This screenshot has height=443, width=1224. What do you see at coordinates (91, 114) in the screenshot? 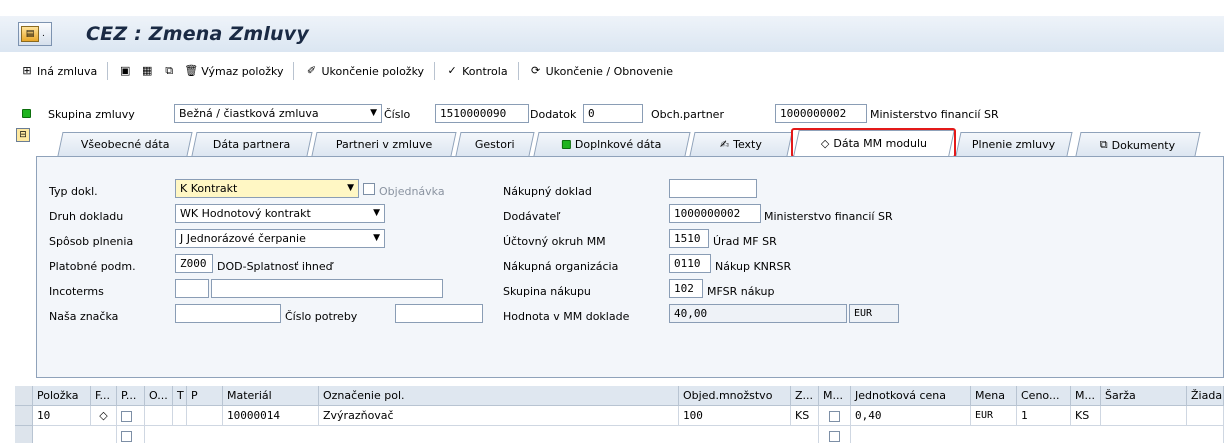
I see `group-label: Skupina zmluvy` at bounding box center [91, 114].